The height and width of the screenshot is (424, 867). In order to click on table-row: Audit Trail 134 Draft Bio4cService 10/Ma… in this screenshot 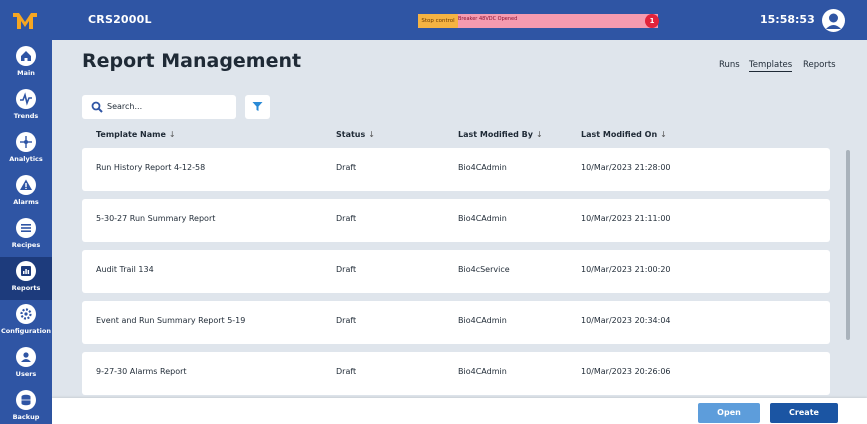, I will do `click(456, 271)`.